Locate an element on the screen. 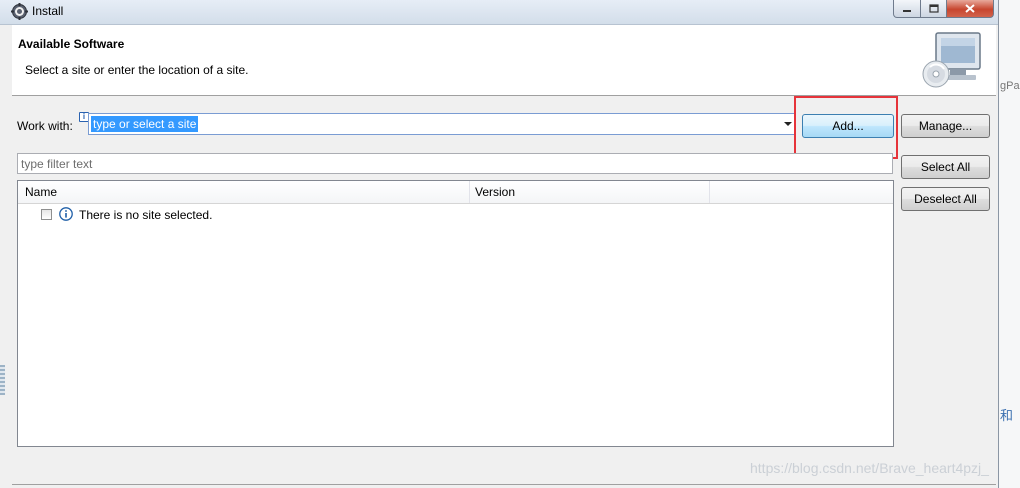  row-label: There is no site selected. is located at coordinates (146, 215).